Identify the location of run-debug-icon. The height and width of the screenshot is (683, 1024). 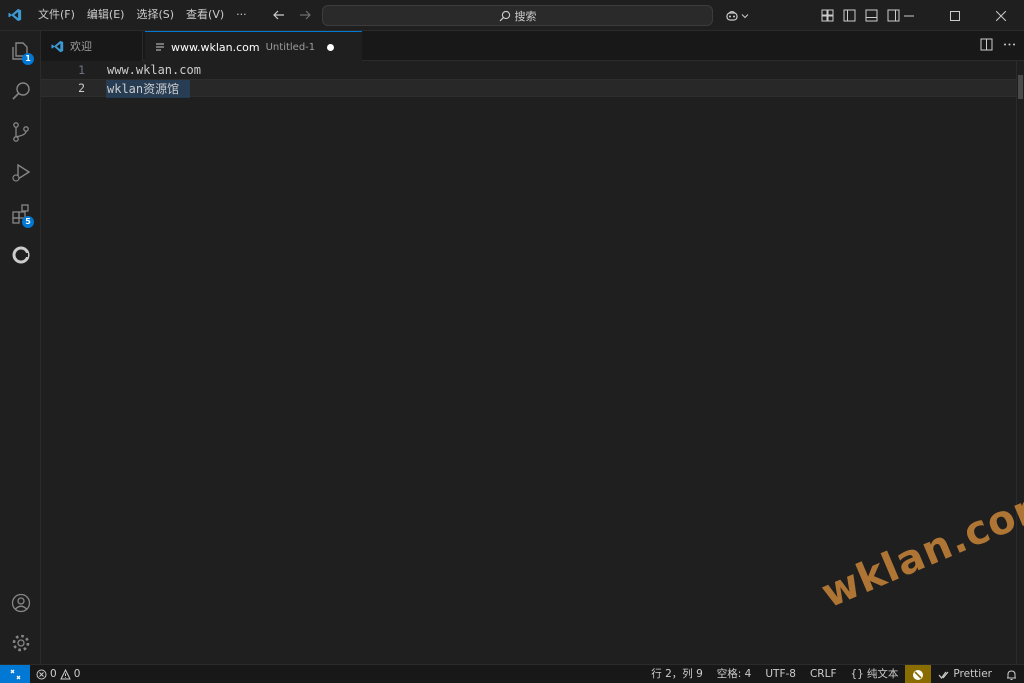
(20, 173).